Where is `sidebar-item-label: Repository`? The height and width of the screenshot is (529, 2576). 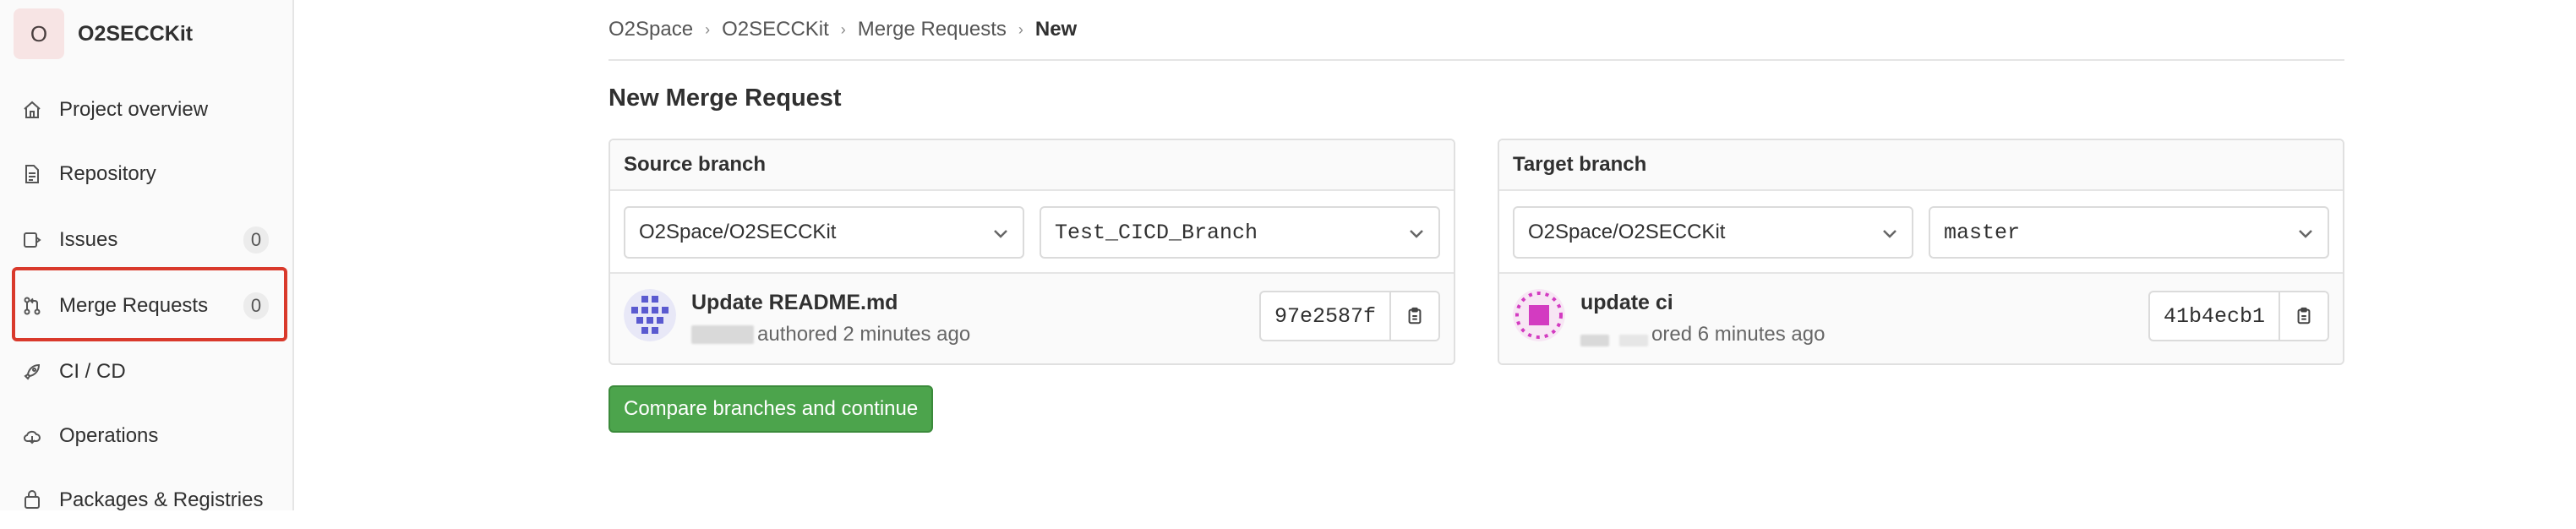 sidebar-item-label: Repository is located at coordinates (107, 173).